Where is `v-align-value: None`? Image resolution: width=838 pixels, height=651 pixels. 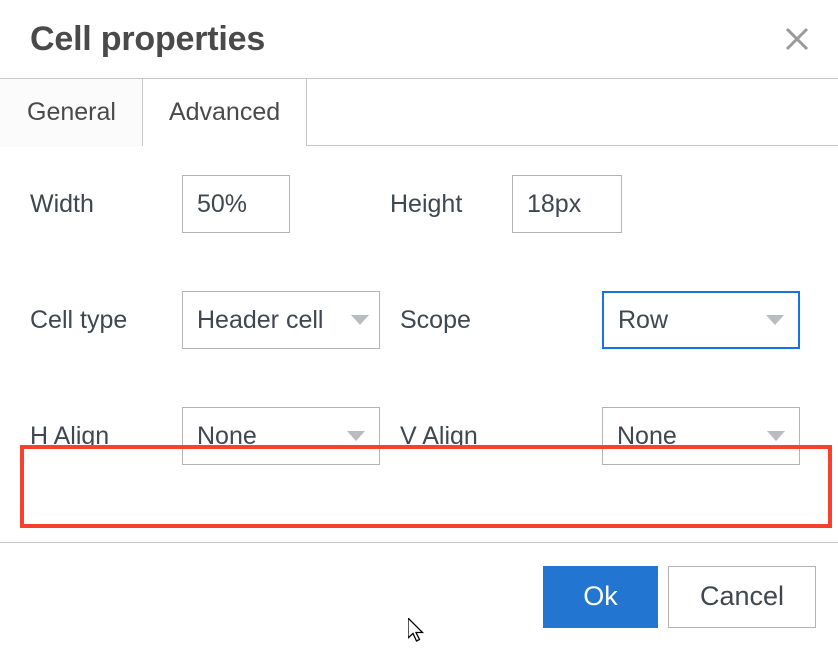
v-align-value: None is located at coordinates (647, 435).